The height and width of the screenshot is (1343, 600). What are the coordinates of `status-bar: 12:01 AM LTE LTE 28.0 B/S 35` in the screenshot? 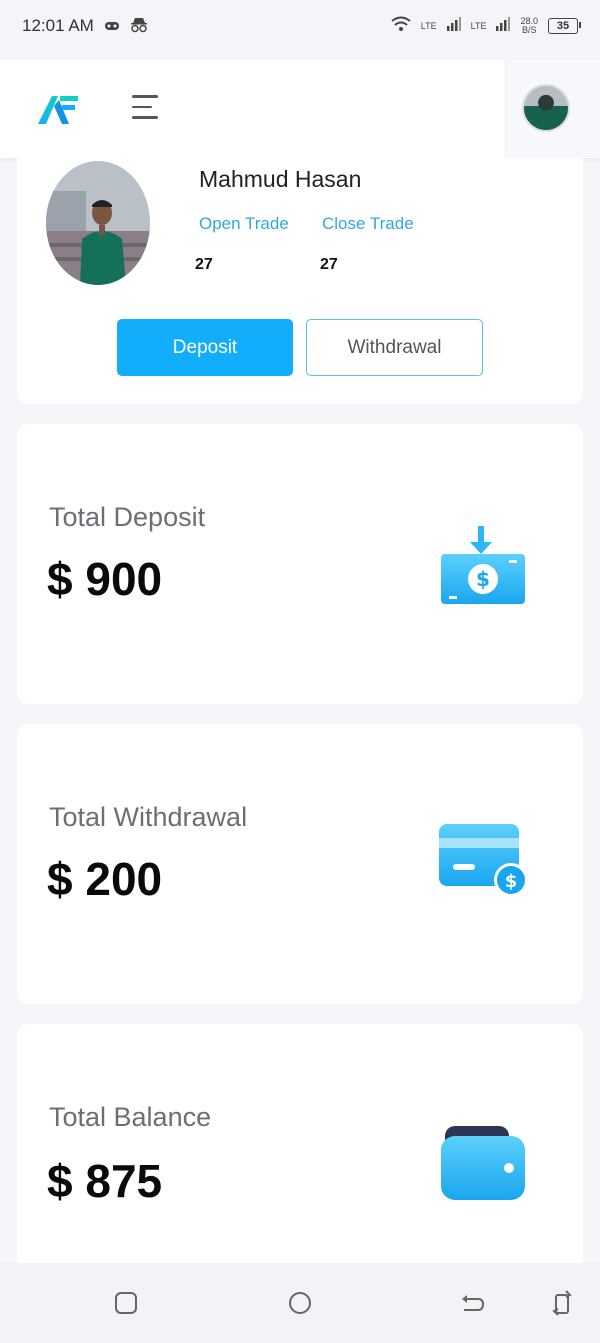 It's located at (300, 26).